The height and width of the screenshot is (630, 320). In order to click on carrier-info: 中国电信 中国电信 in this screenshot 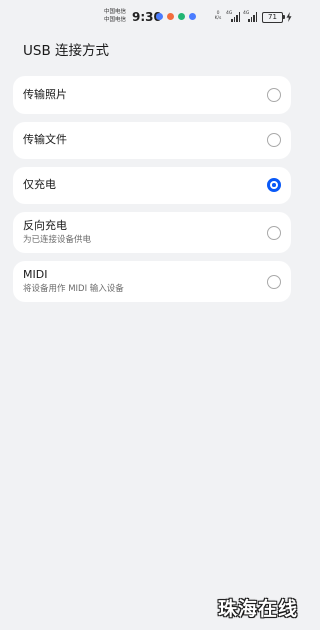, I will do `click(117, 17)`.